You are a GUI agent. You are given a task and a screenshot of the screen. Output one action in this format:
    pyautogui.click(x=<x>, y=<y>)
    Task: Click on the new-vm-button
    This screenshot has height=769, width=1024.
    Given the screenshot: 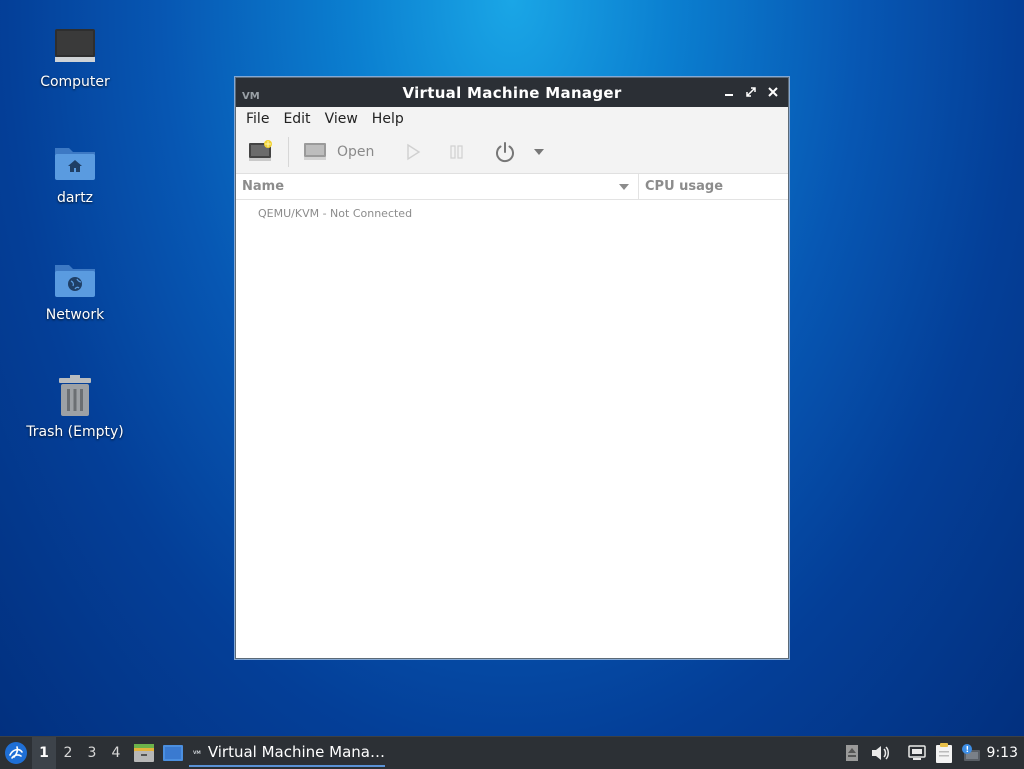 What is the action you would take?
    pyautogui.click(x=261, y=152)
    